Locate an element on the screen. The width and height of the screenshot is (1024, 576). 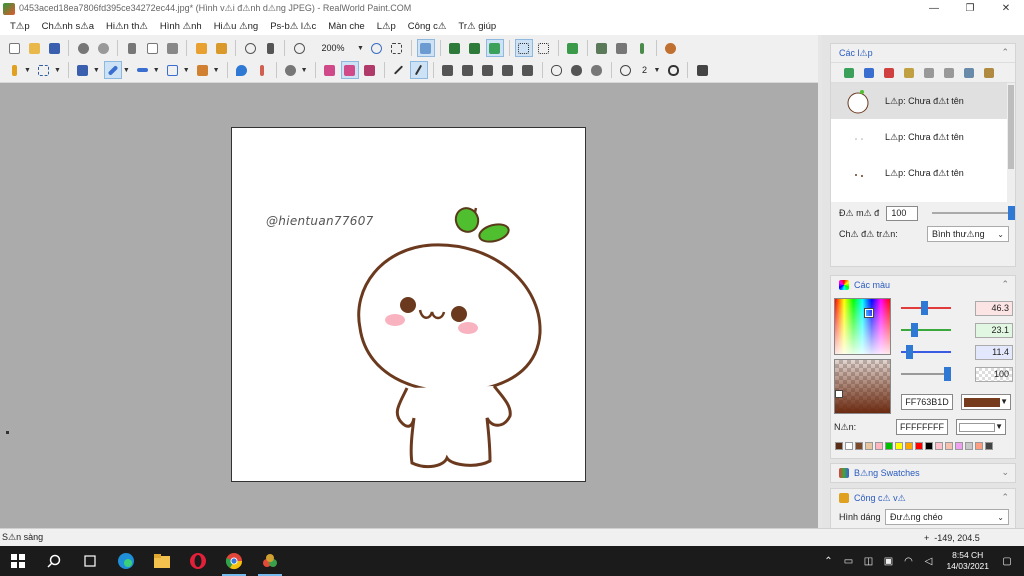
smudge-icon is located at coordinates (262, 70).